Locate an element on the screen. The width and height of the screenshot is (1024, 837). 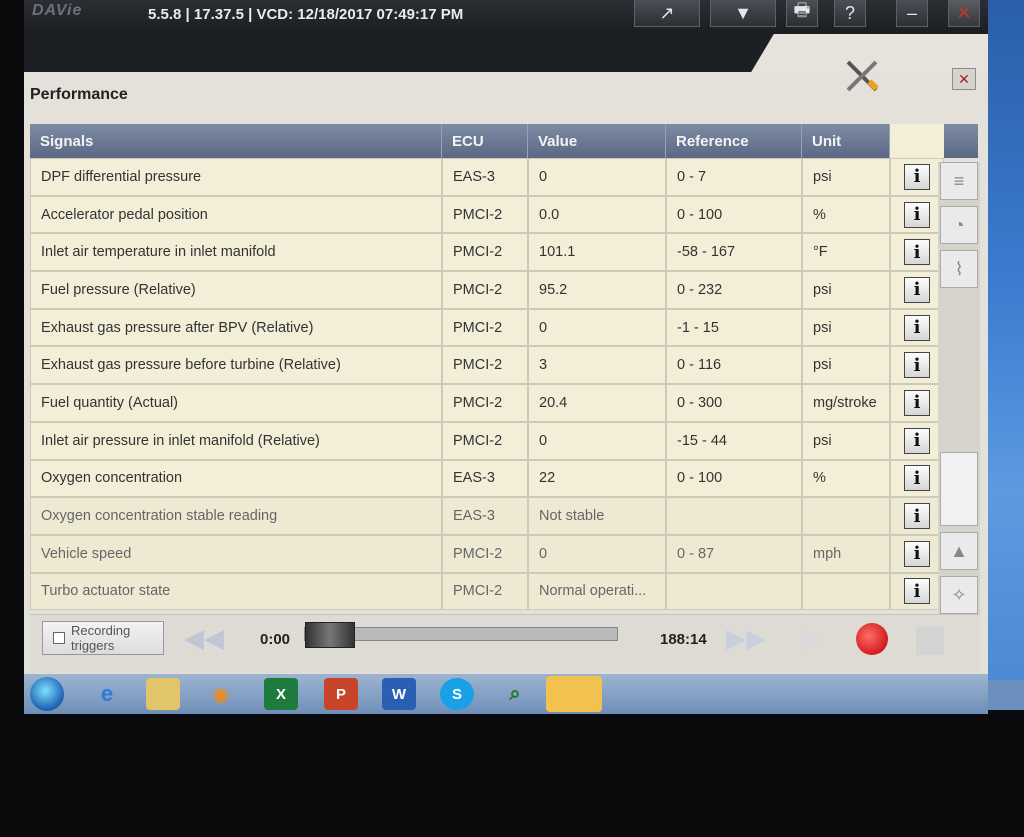
reference-cell: -15 - 44 is located at coordinates (734, 440).